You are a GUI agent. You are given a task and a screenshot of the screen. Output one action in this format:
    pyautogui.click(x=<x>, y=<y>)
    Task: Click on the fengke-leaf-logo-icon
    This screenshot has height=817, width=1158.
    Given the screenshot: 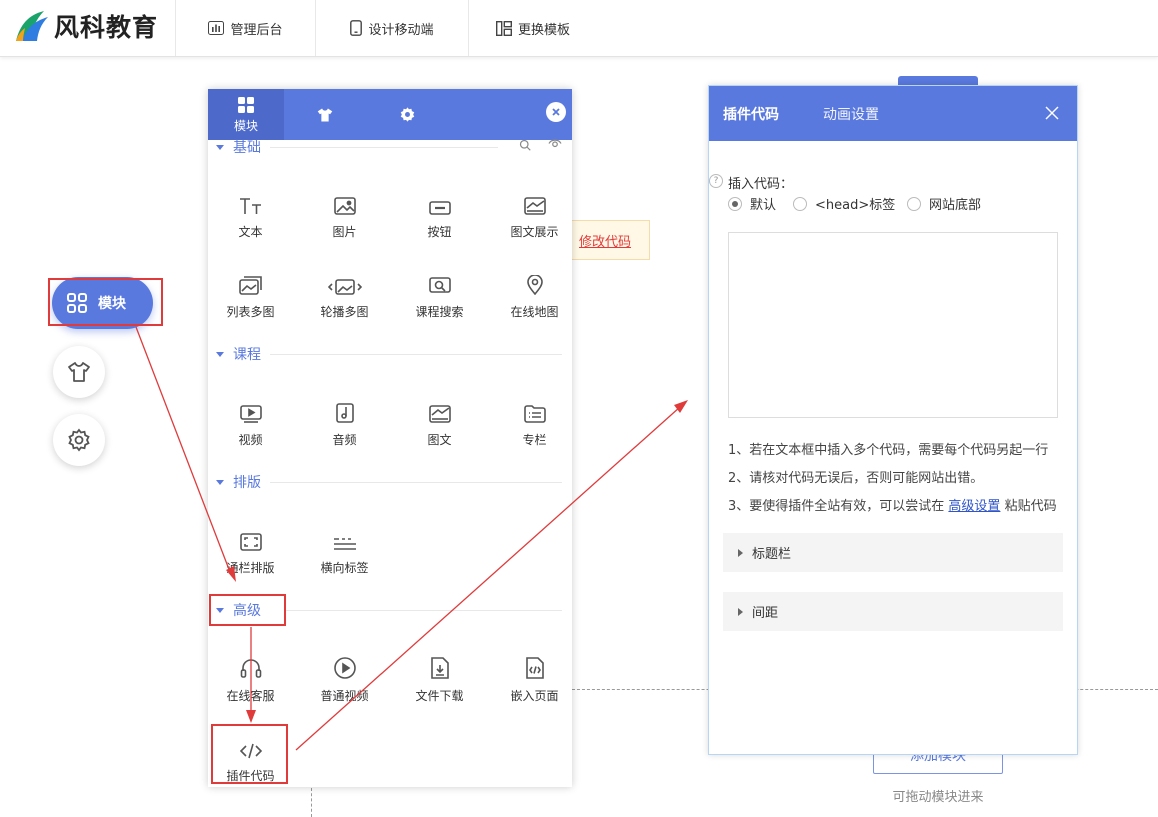 What is the action you would take?
    pyautogui.click(x=32, y=26)
    